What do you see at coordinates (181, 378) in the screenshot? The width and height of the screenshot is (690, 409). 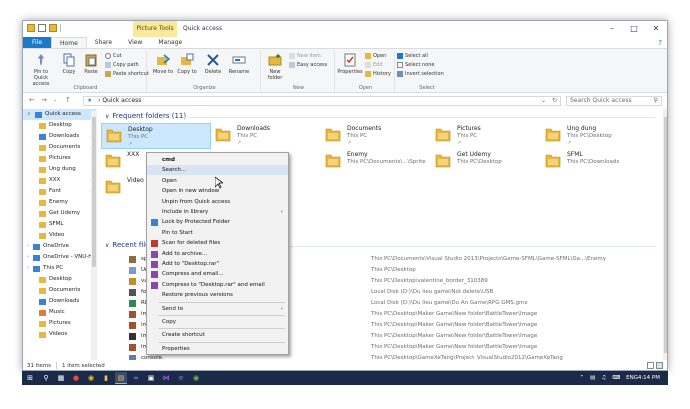 I see `edge-icon: e` at bounding box center [181, 378].